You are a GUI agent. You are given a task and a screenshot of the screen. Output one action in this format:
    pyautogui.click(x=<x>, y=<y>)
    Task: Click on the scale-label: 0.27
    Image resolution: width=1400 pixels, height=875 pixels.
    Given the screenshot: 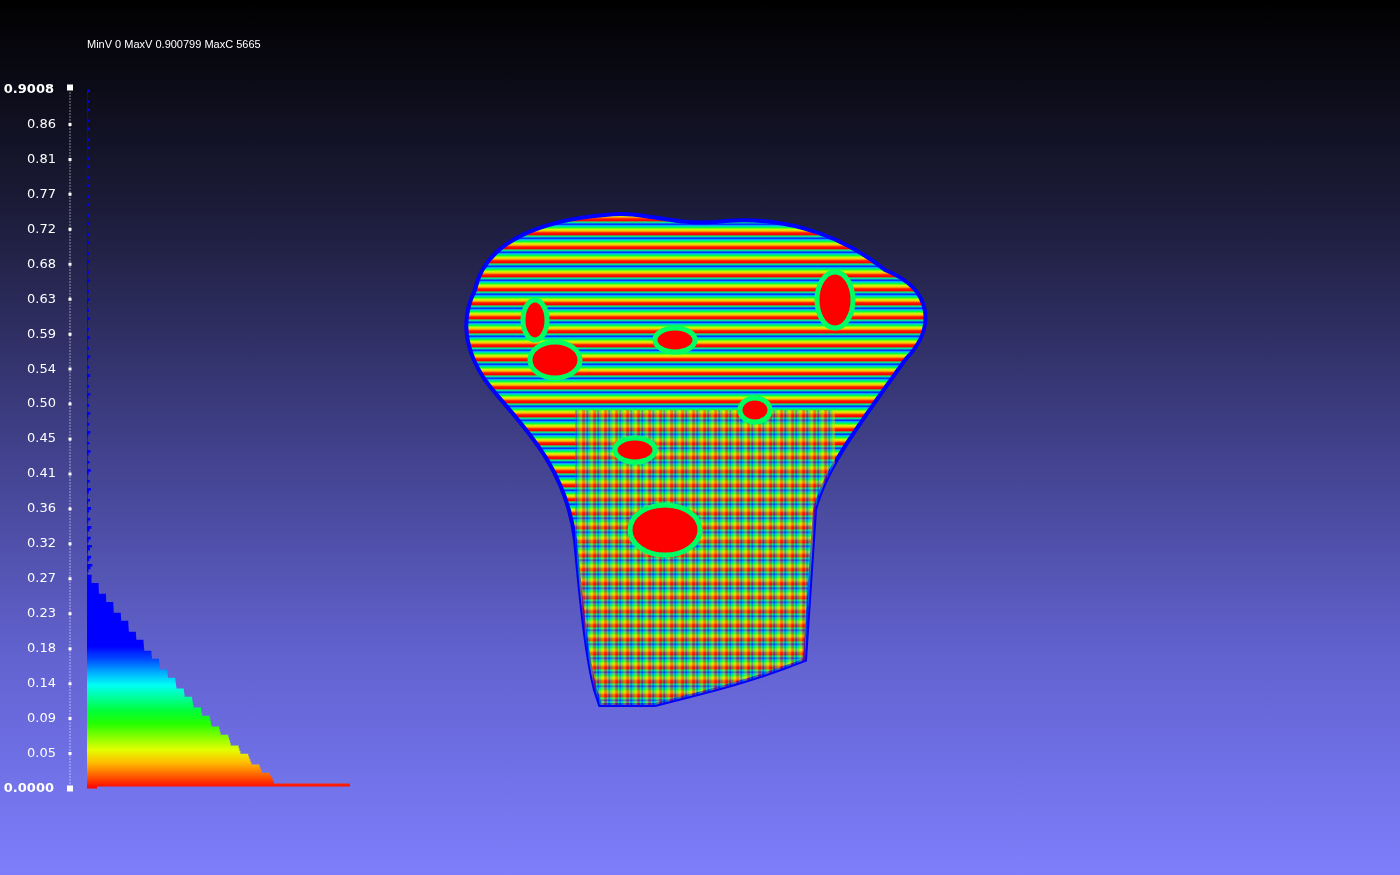 What is the action you would take?
    pyautogui.click(x=41, y=578)
    